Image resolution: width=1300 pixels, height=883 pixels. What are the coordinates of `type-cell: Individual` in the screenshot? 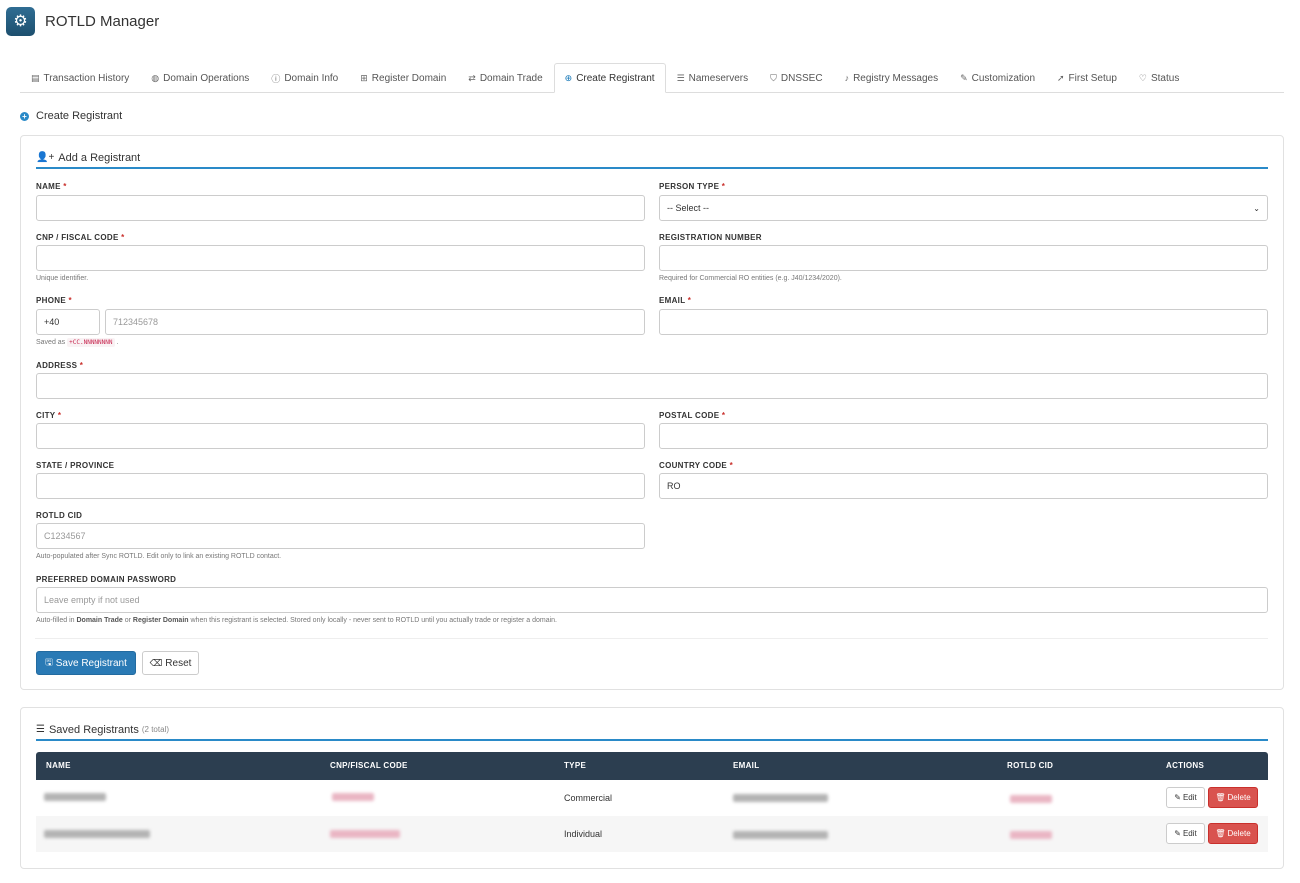 It's located at (583, 834).